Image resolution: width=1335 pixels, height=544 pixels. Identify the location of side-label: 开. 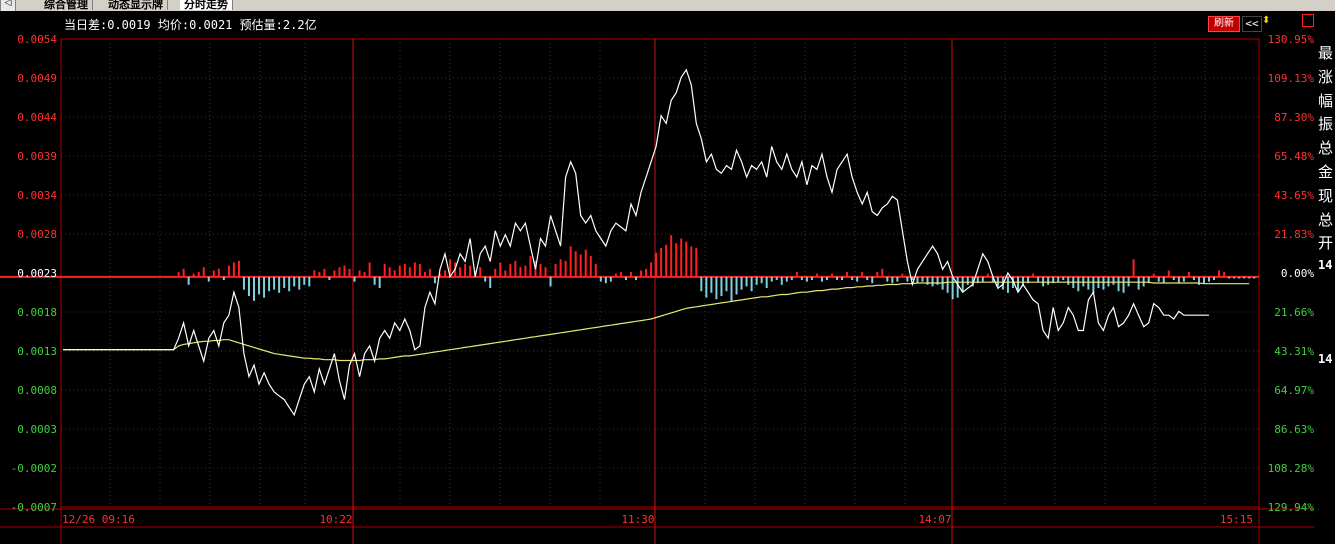
(1326, 243).